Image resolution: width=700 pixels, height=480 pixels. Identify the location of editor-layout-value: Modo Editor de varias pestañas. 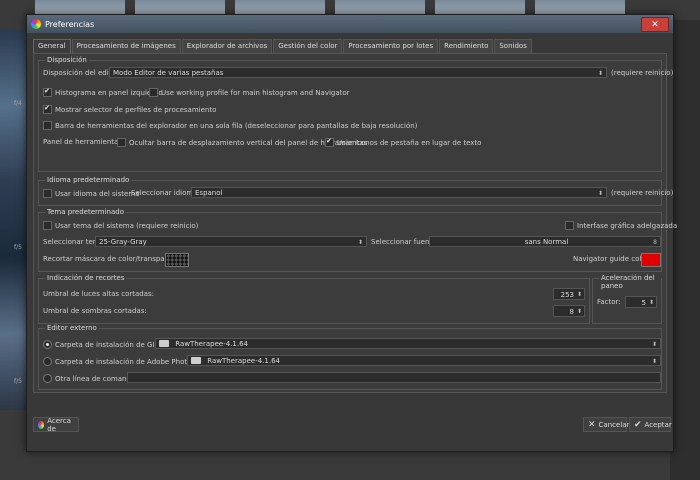
(168, 73).